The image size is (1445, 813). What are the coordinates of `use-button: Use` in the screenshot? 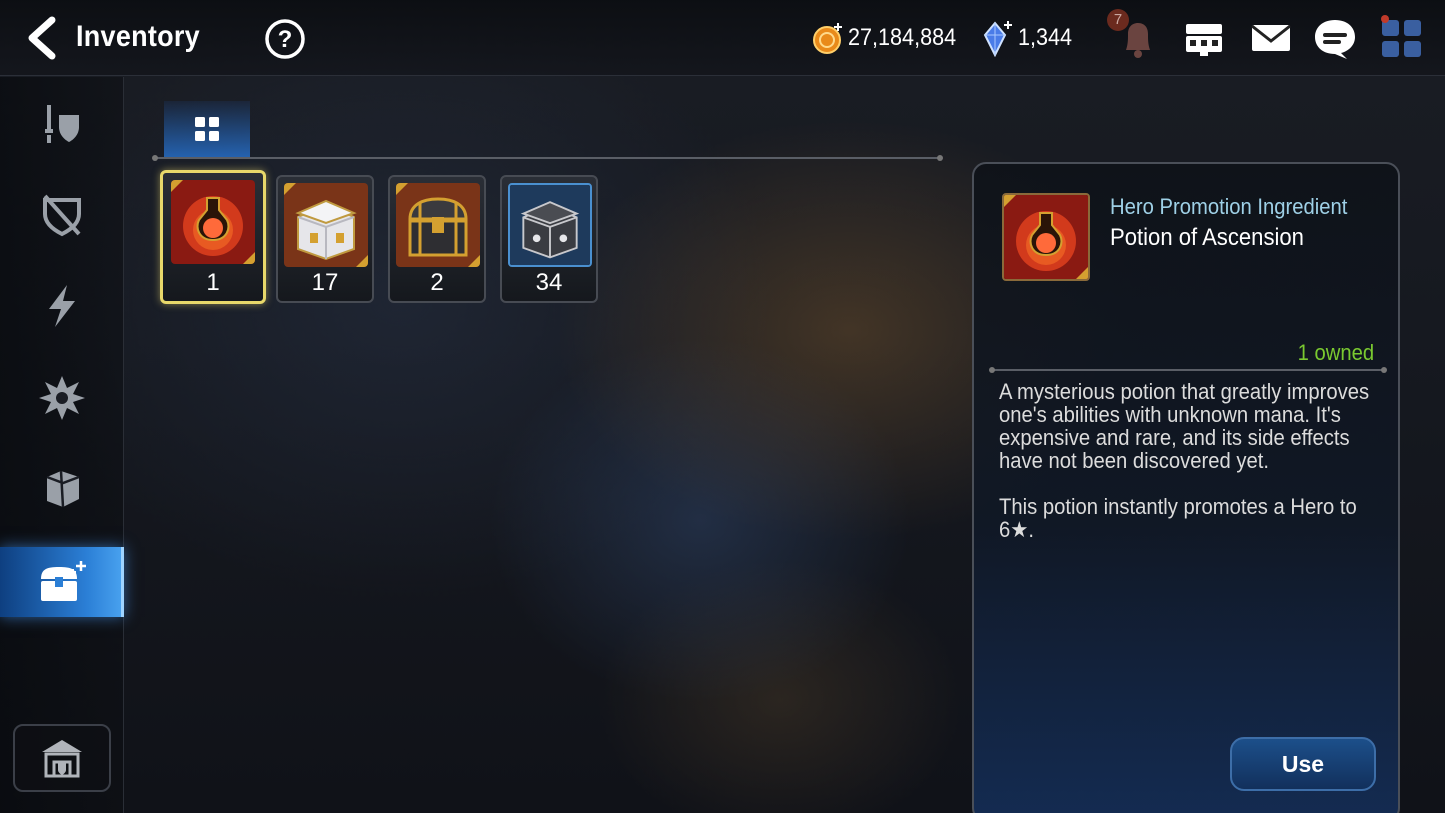 It's located at (1303, 764).